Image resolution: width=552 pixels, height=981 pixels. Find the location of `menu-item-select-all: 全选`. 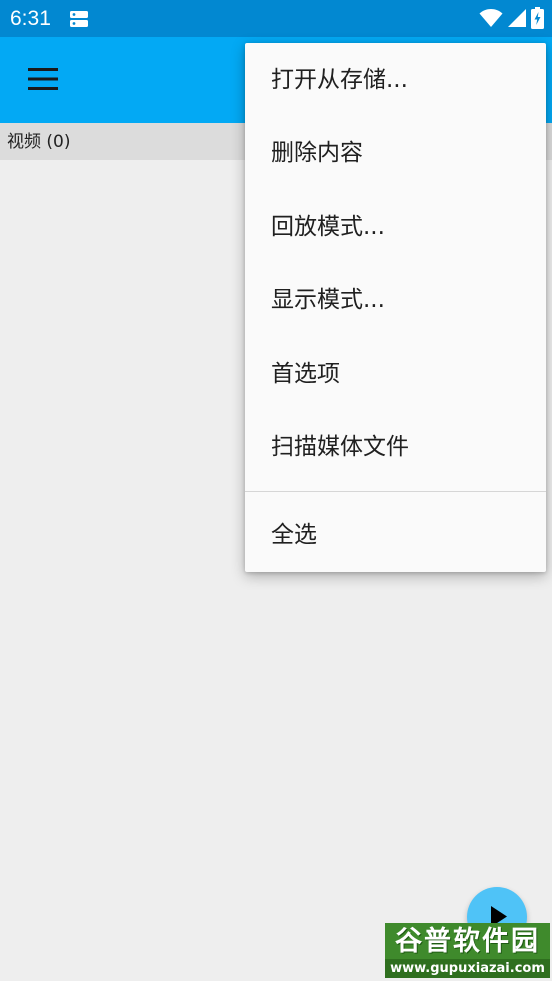

menu-item-select-all: 全选 is located at coordinates (395, 534).